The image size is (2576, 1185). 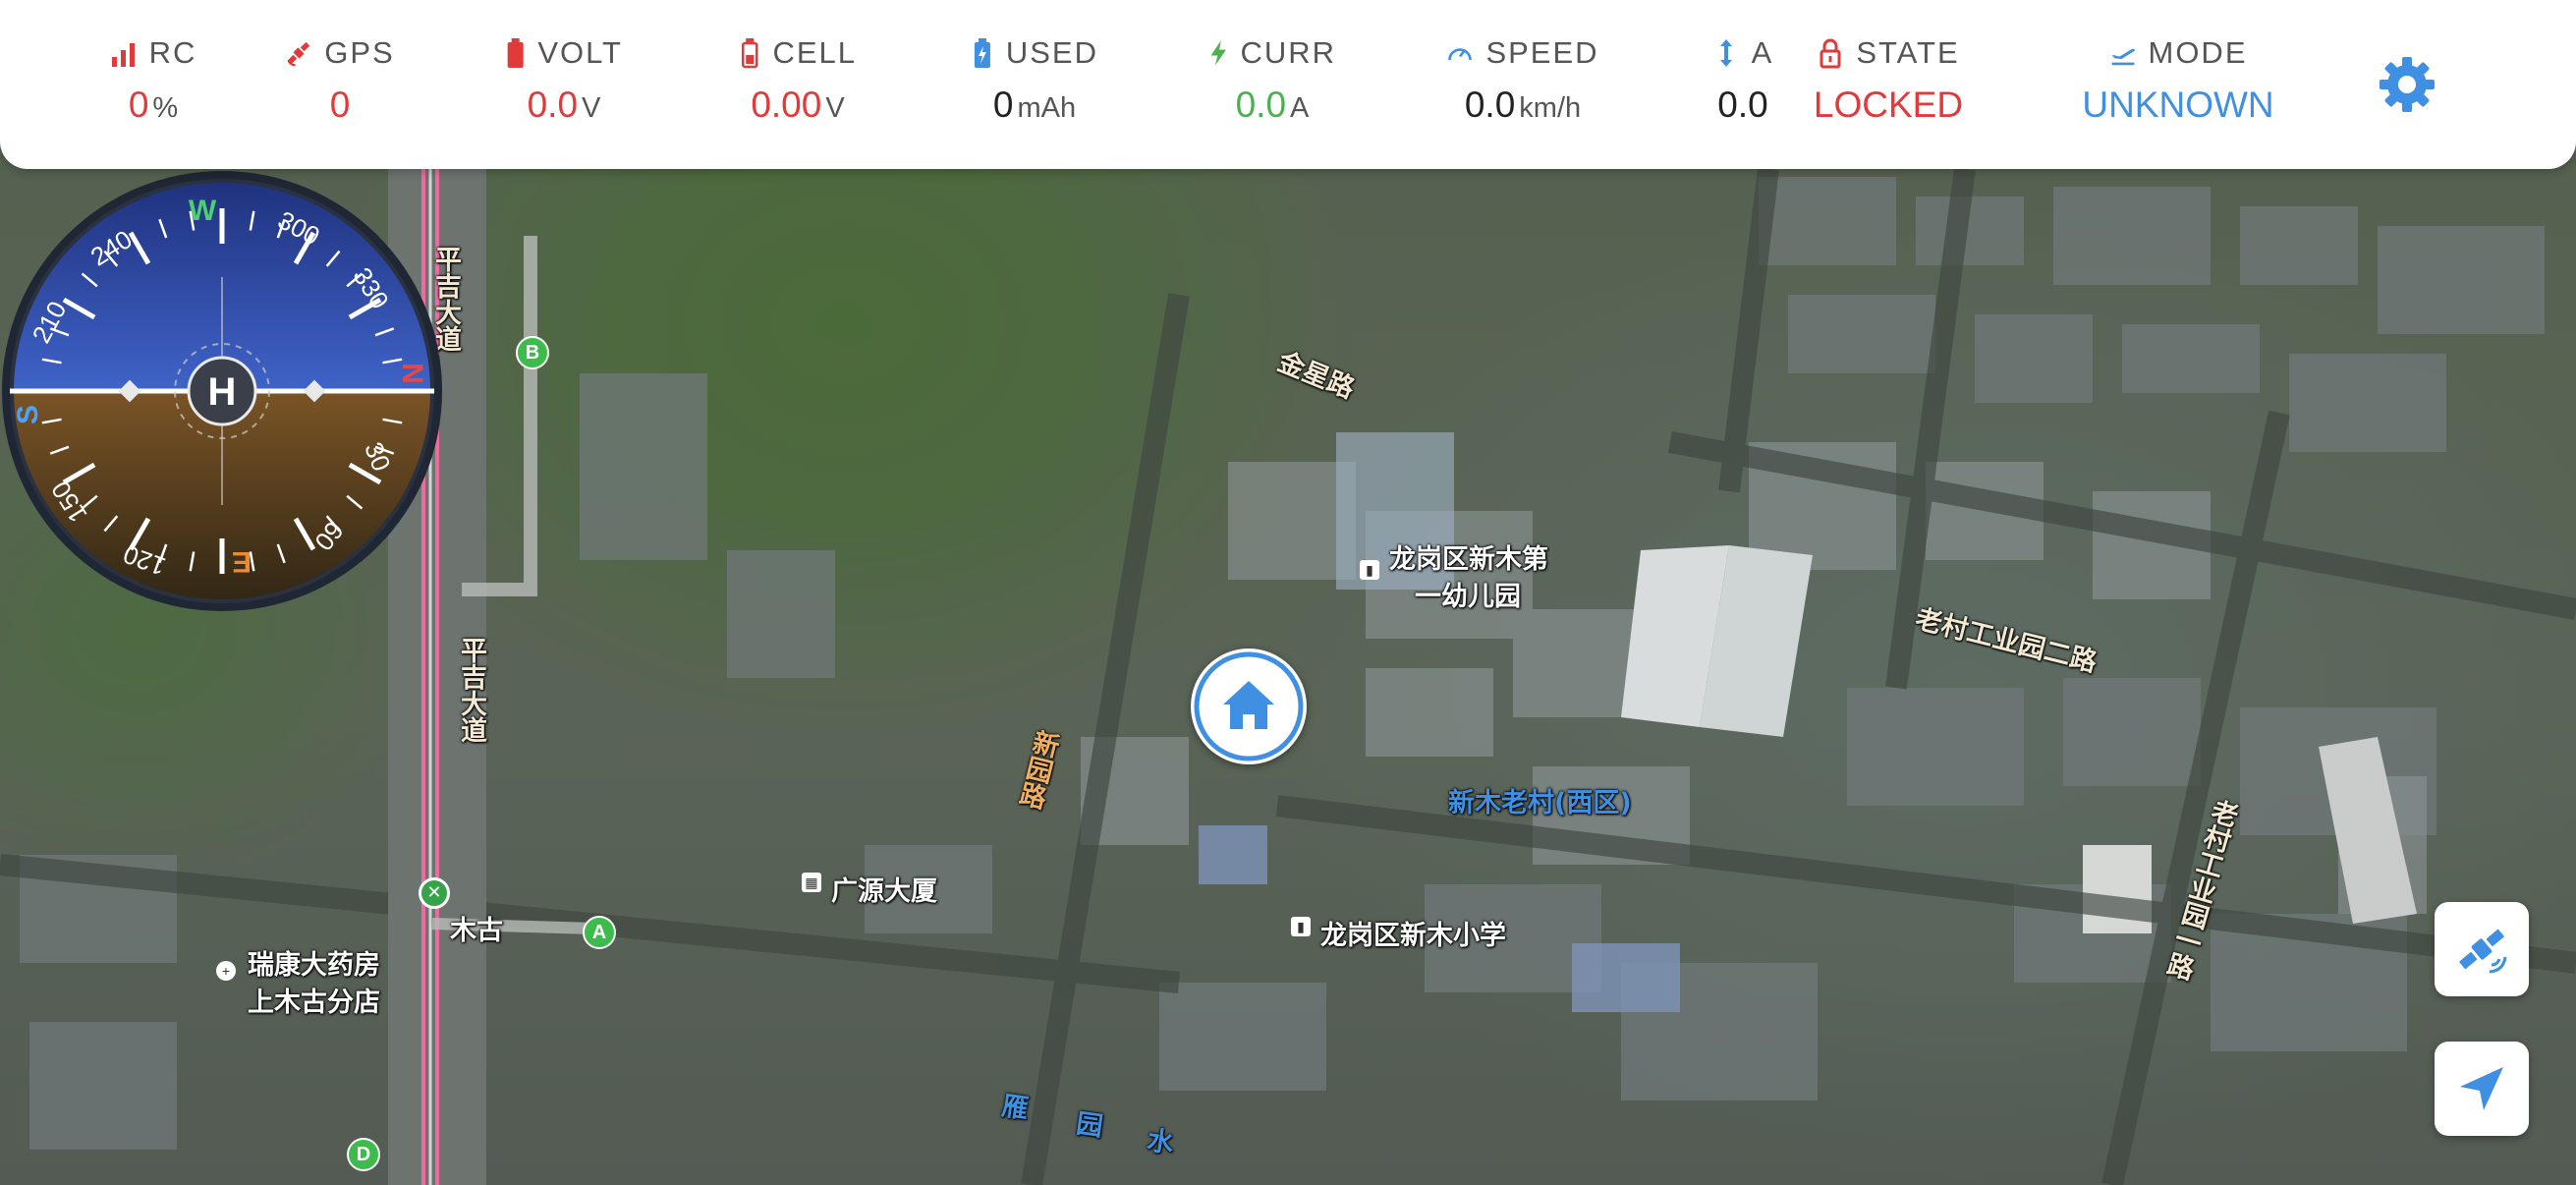 I want to click on locate-button, so click(x=2482, y=1089).